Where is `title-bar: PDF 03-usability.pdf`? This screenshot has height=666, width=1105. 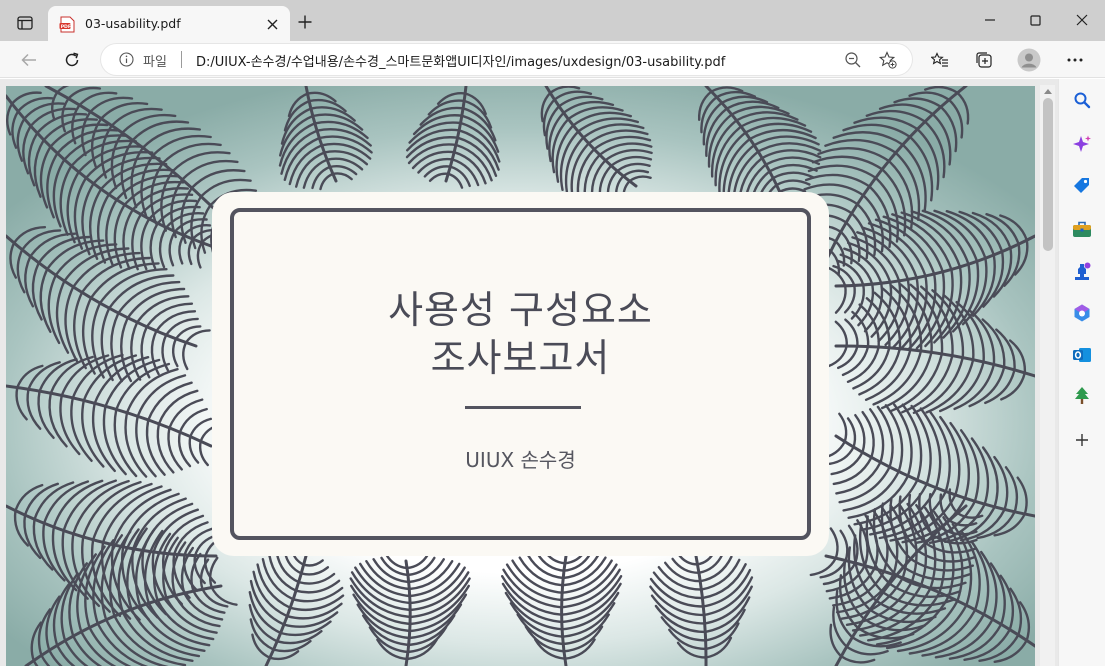 title-bar: PDF 03-usability.pdf is located at coordinates (552, 20).